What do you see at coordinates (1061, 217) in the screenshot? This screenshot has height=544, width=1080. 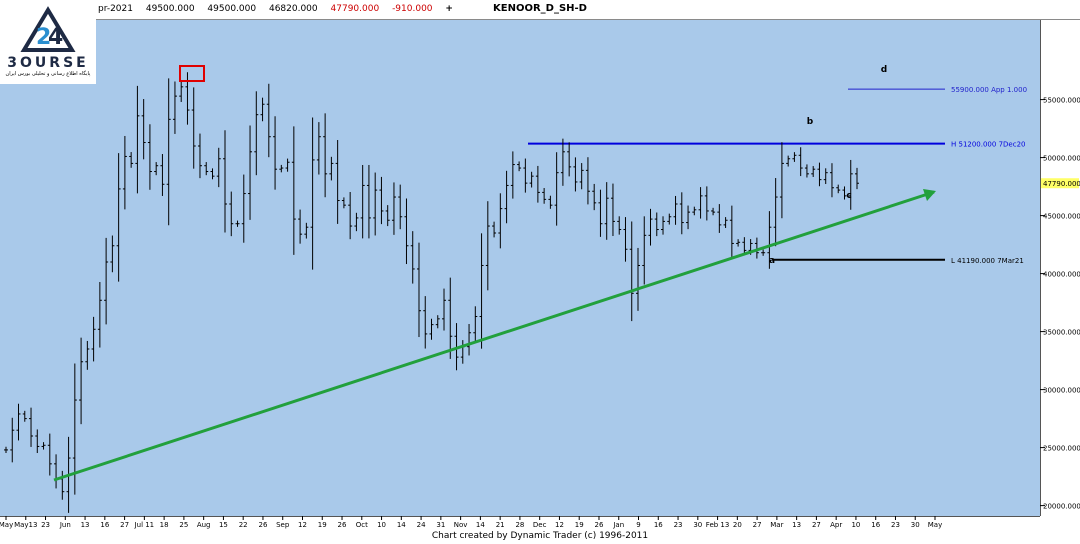 I see `y-tick-label: 45000.000` at bounding box center [1061, 217].